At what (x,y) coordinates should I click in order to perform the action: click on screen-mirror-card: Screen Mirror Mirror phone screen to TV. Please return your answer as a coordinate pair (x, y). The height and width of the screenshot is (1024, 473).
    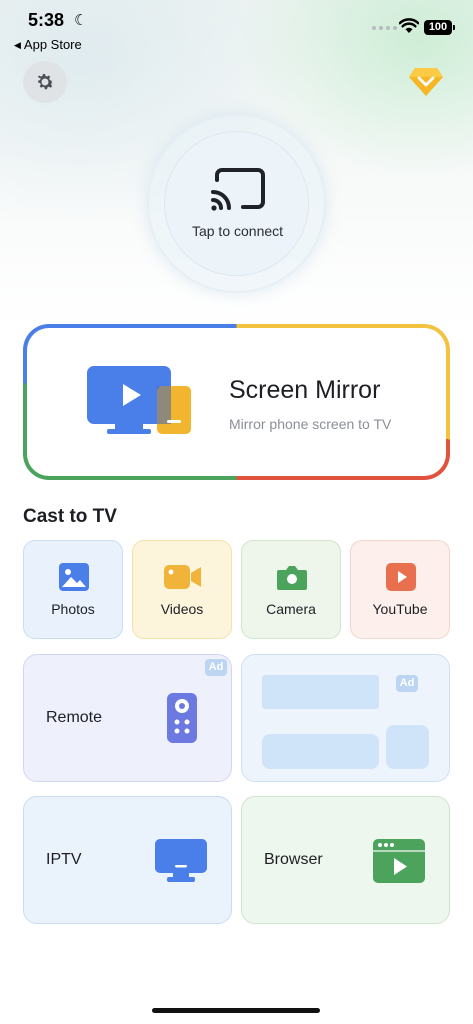
    Looking at the image, I should click on (236, 402).